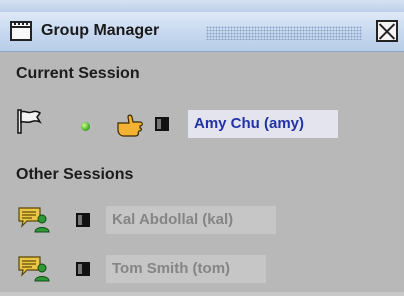 The height and width of the screenshot is (296, 404). I want to click on user-name-tom: Tom Smith (tom), so click(186, 269).